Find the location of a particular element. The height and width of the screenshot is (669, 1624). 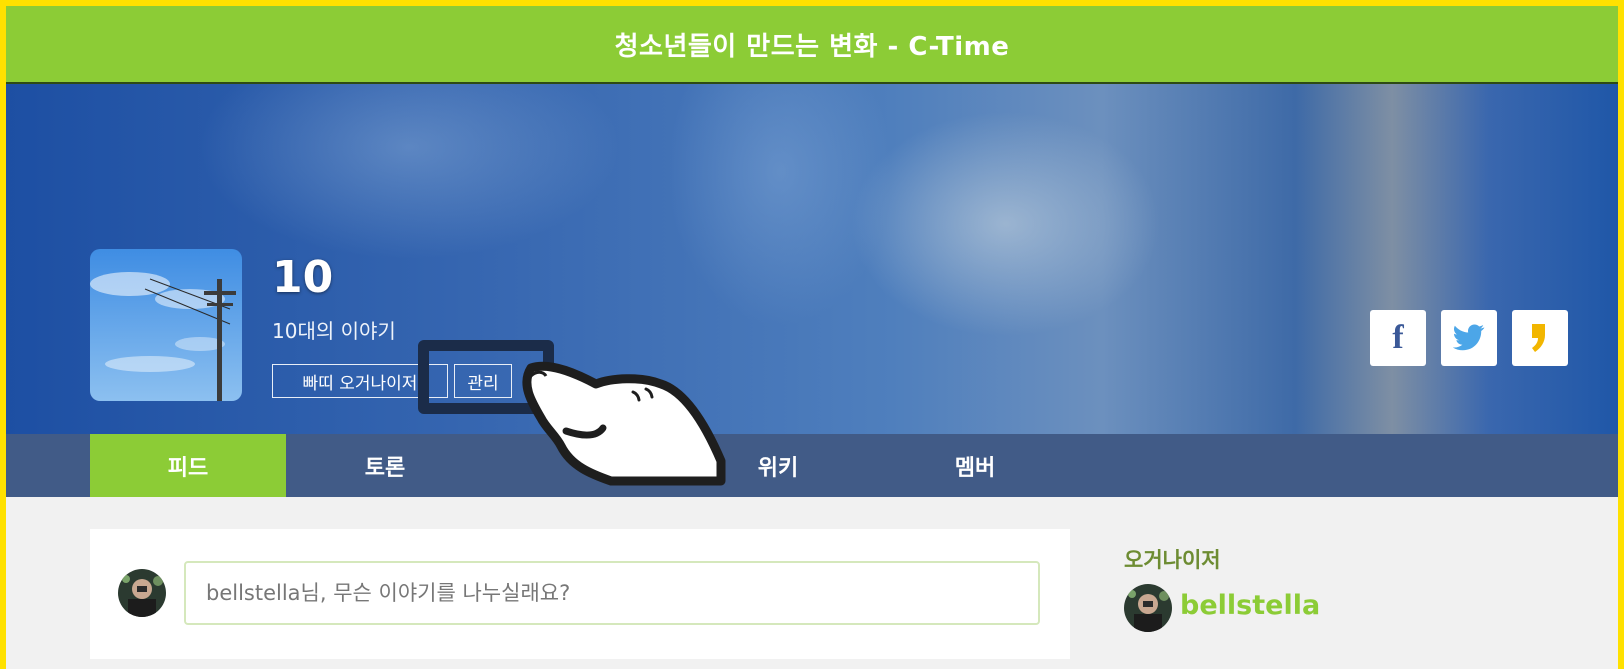

community-name: 10 is located at coordinates (303, 277).